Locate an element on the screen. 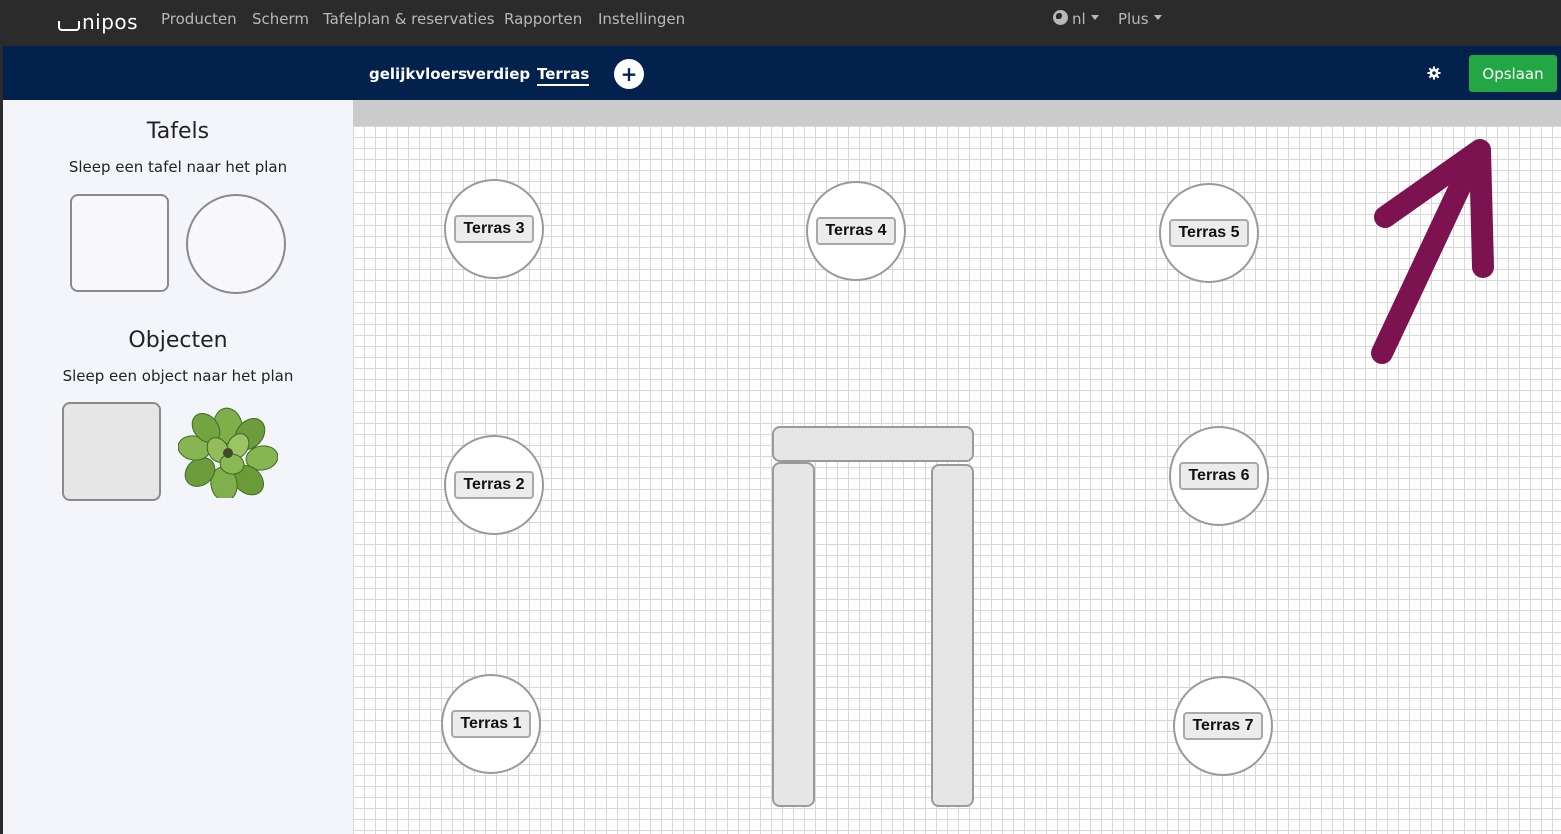  table-terras-1: Terras 1 is located at coordinates (491, 724).